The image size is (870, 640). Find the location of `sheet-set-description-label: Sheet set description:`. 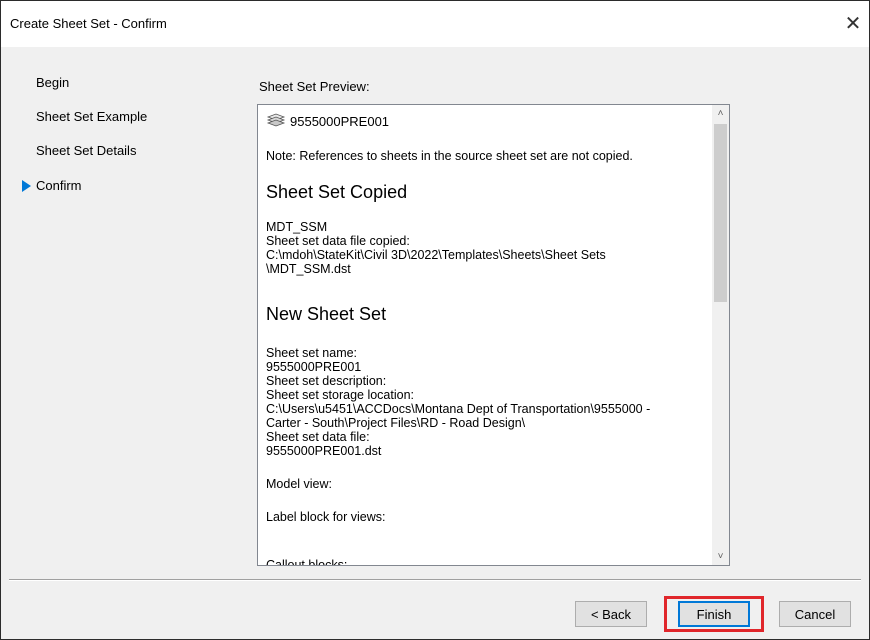

sheet-set-description-label: Sheet set description: is located at coordinates (326, 381).